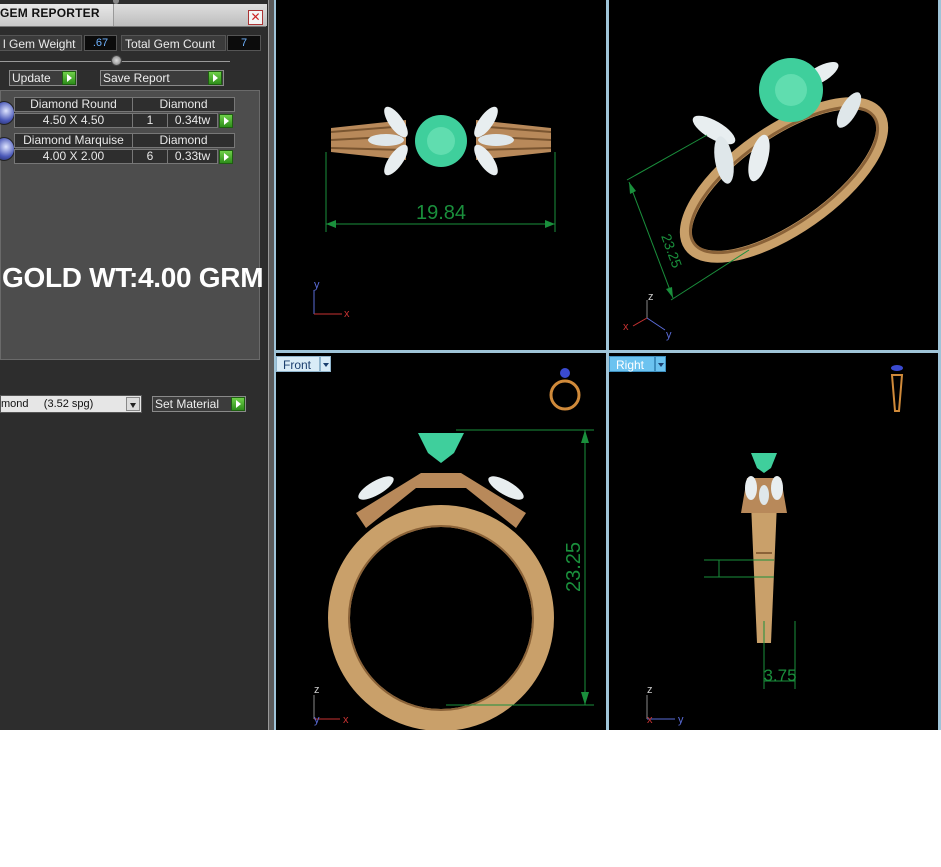 This screenshot has height=867, width=941. Describe the element at coordinates (73, 120) in the screenshot. I see `gem-size: 4.50 X 4.50` at that location.